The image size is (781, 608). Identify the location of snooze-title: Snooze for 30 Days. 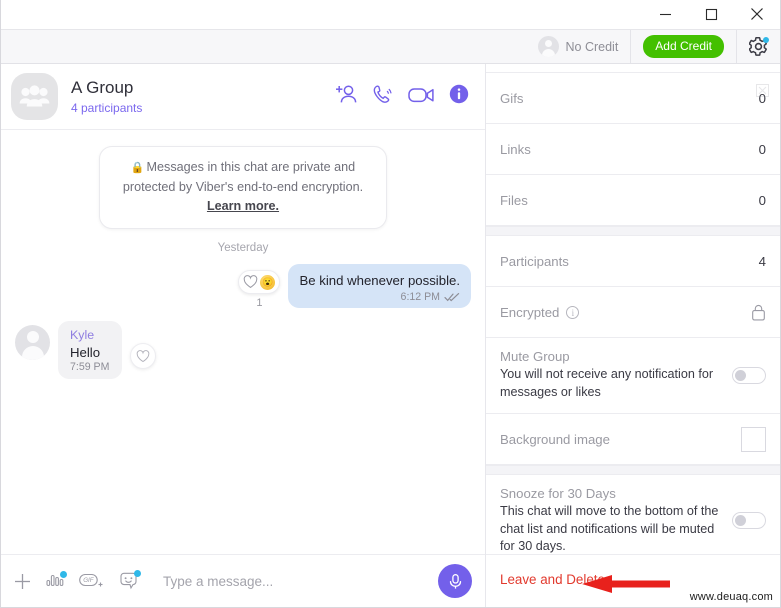
(558, 493).